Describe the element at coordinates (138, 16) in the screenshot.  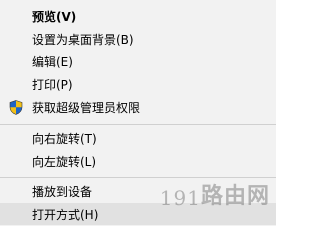
I see `menu-item-preview: 预览(V)` at that location.